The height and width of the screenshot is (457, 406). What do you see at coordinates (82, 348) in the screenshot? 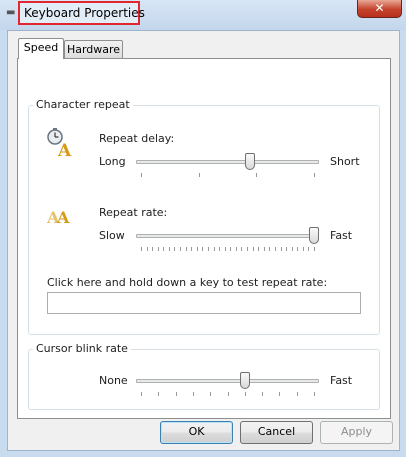
I see `cursor-blink-label: Cursor blink rate` at bounding box center [82, 348].